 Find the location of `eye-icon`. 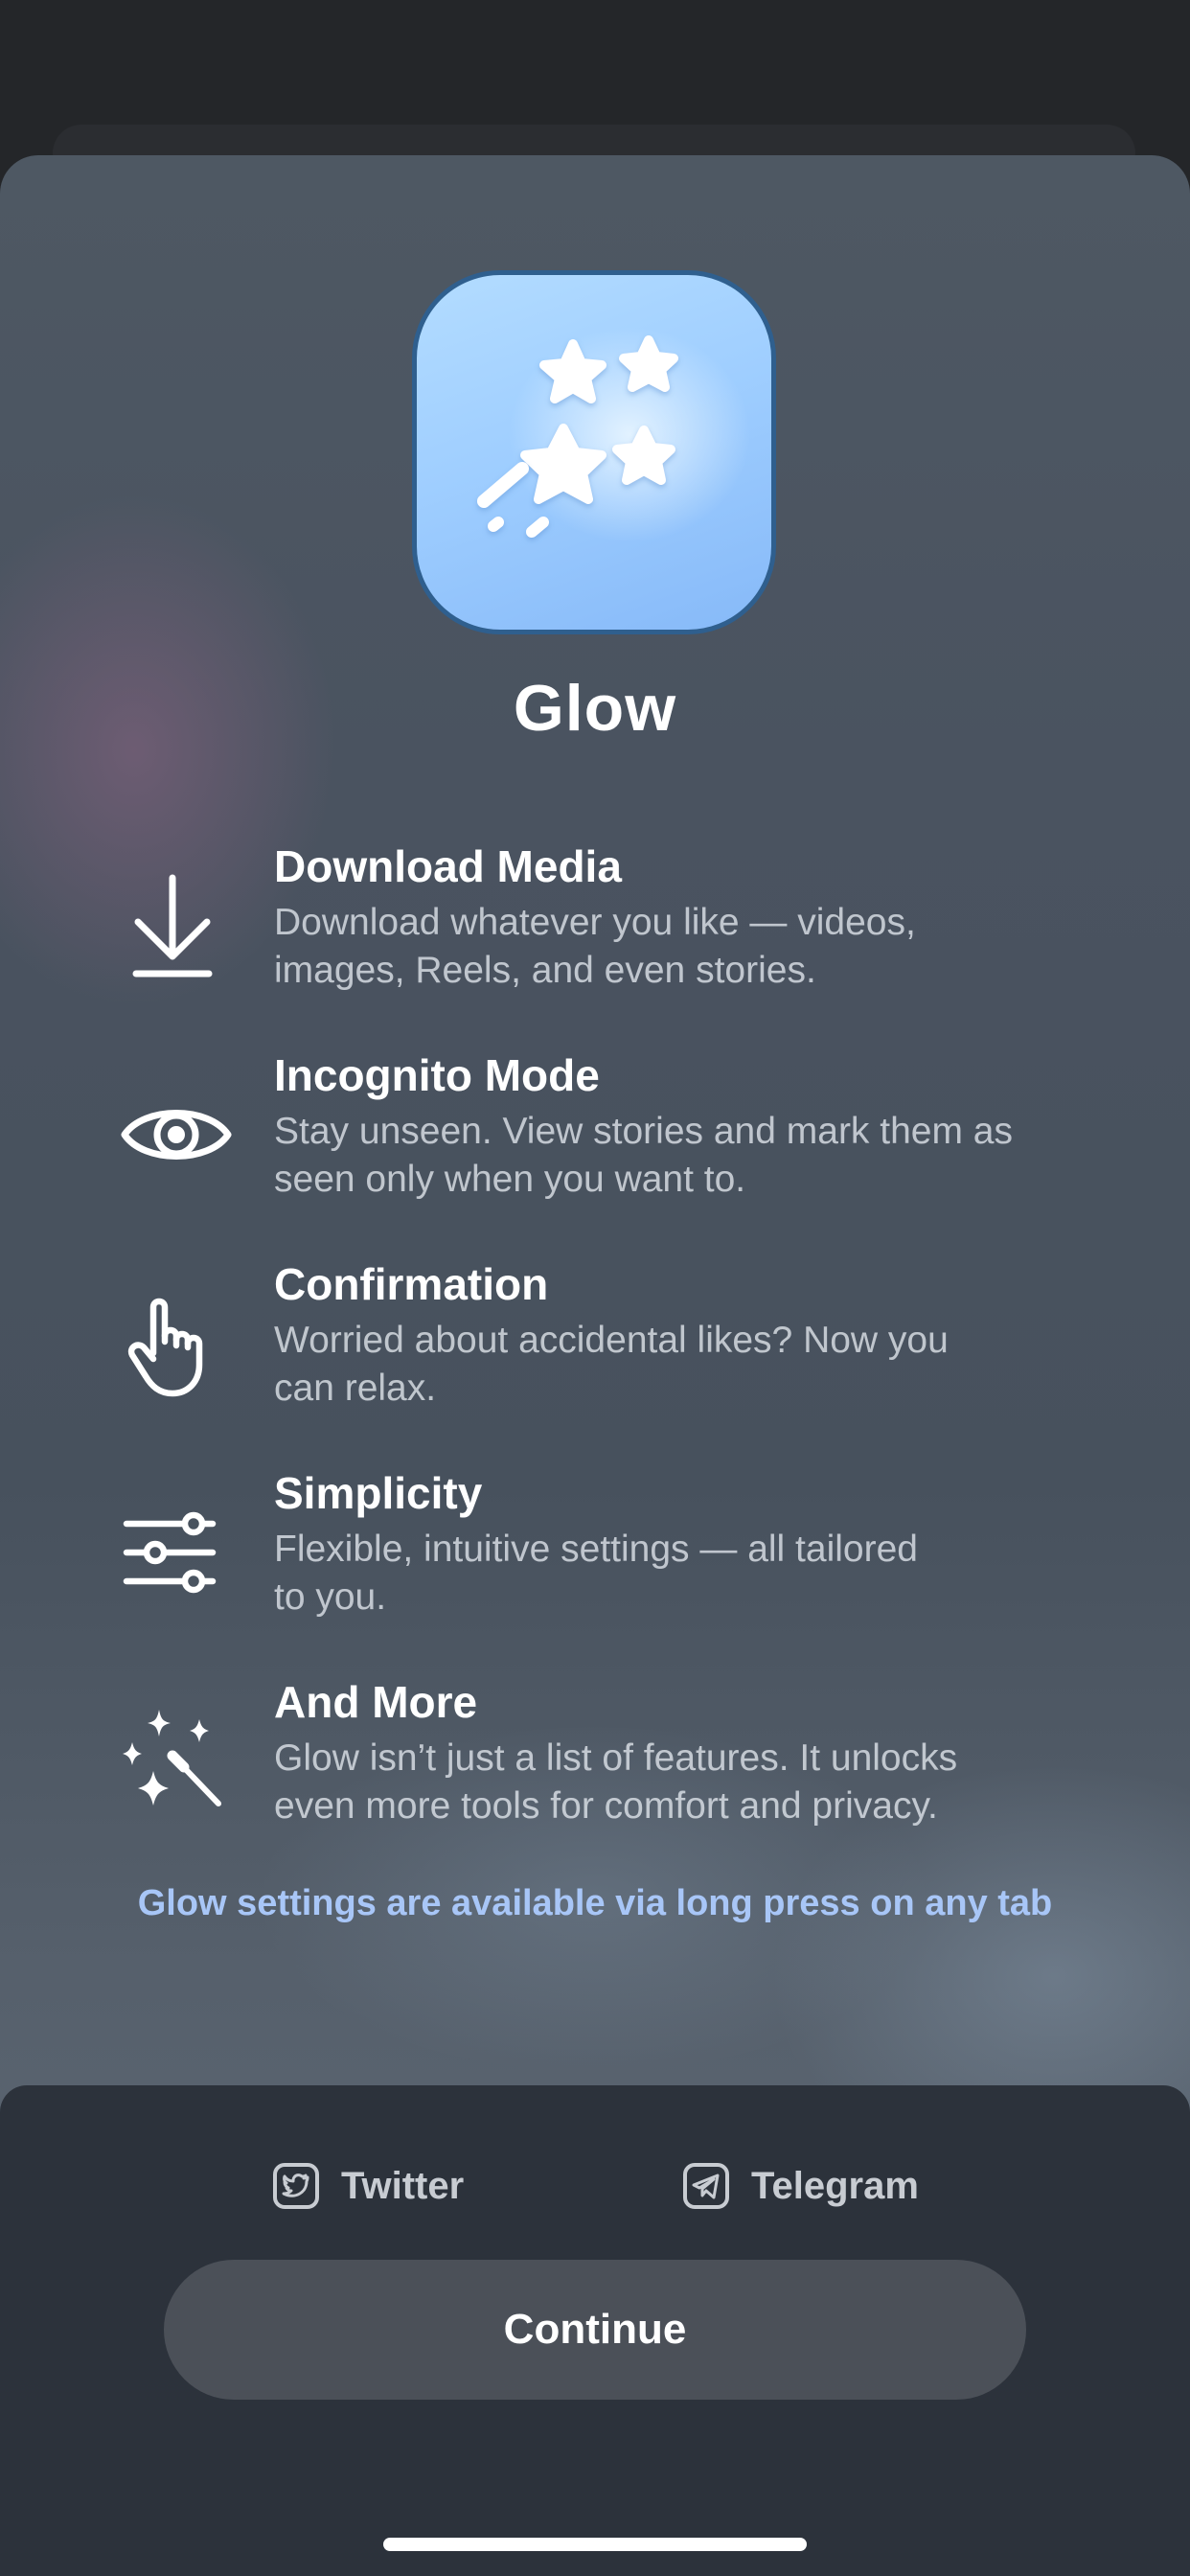

eye-icon is located at coordinates (177, 1134).